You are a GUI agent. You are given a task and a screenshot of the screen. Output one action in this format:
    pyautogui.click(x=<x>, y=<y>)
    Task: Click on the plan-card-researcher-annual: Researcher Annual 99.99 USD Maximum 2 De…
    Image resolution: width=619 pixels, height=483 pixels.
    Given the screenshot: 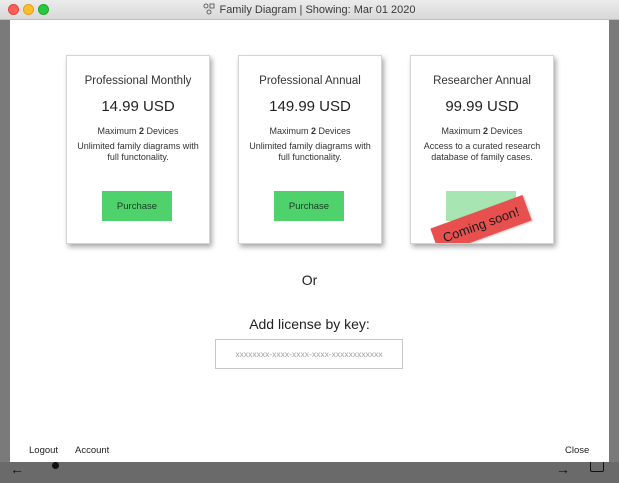 What is the action you would take?
    pyautogui.click(x=482, y=149)
    